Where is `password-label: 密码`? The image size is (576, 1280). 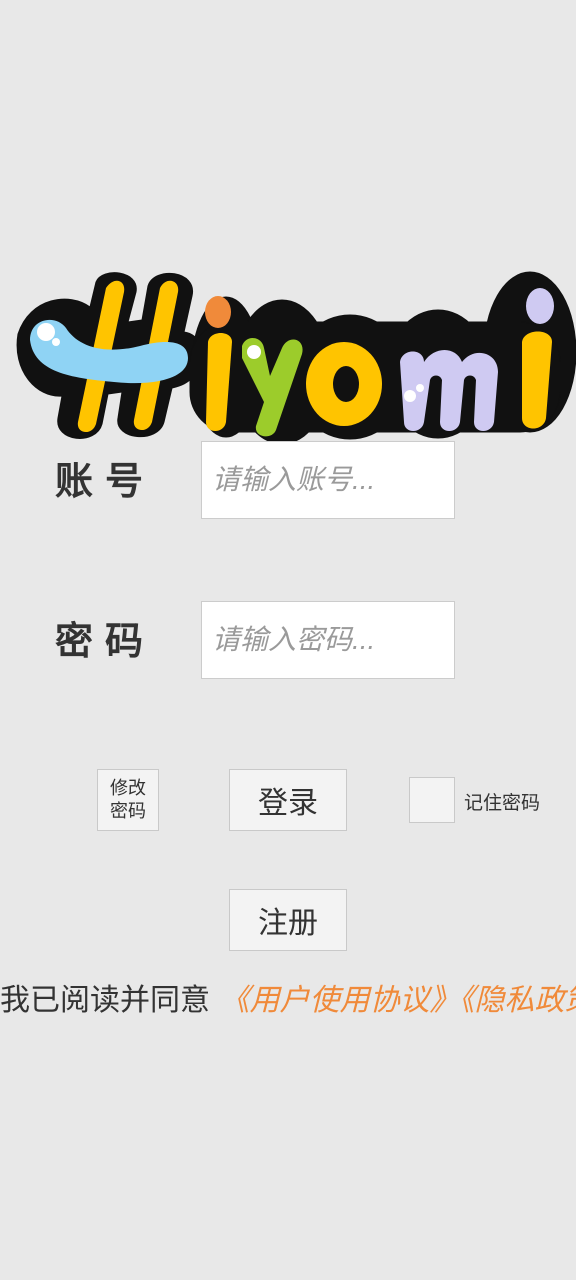 password-label: 密码 is located at coordinates (105, 641).